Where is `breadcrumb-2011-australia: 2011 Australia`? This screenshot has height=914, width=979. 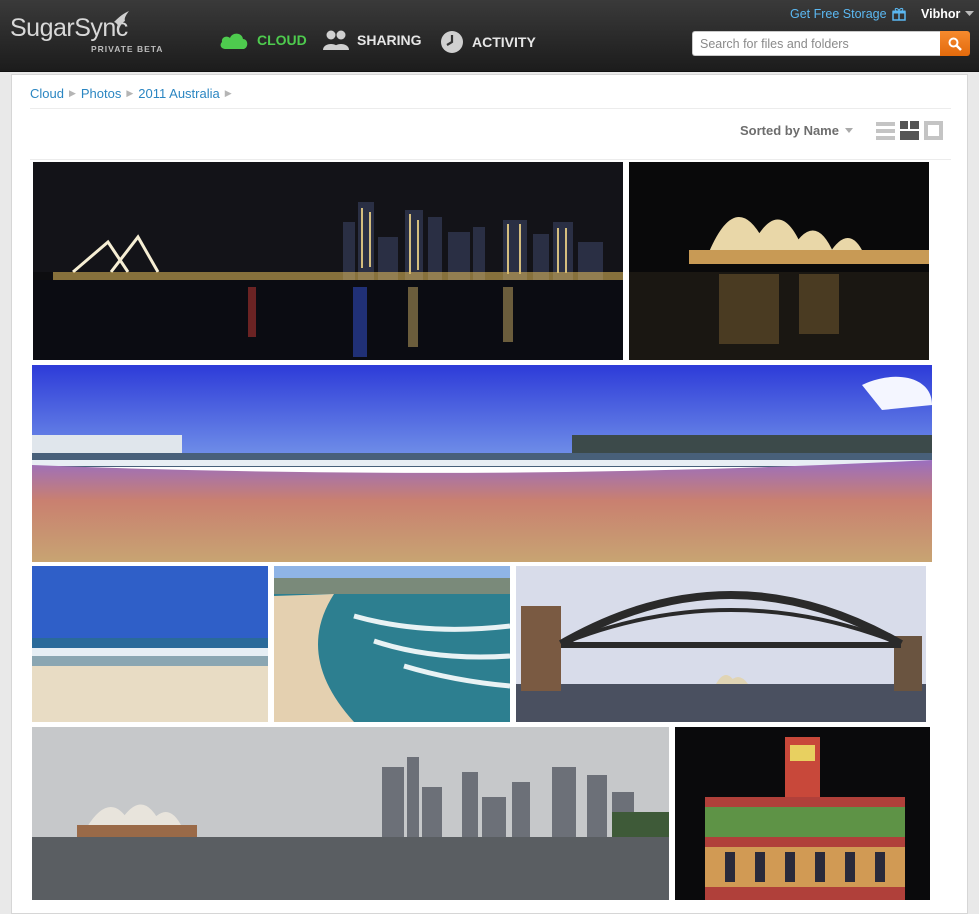 breadcrumb-2011-australia: 2011 Australia is located at coordinates (178, 93).